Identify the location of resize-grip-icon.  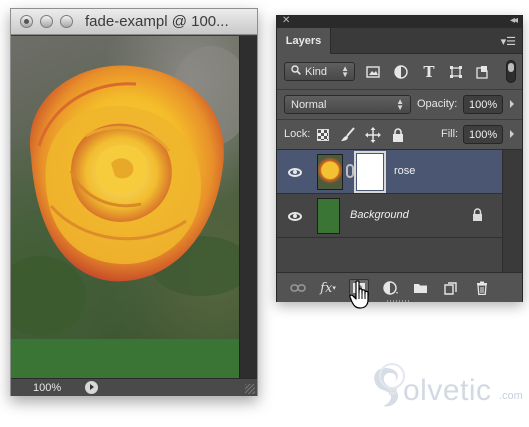
(250, 389).